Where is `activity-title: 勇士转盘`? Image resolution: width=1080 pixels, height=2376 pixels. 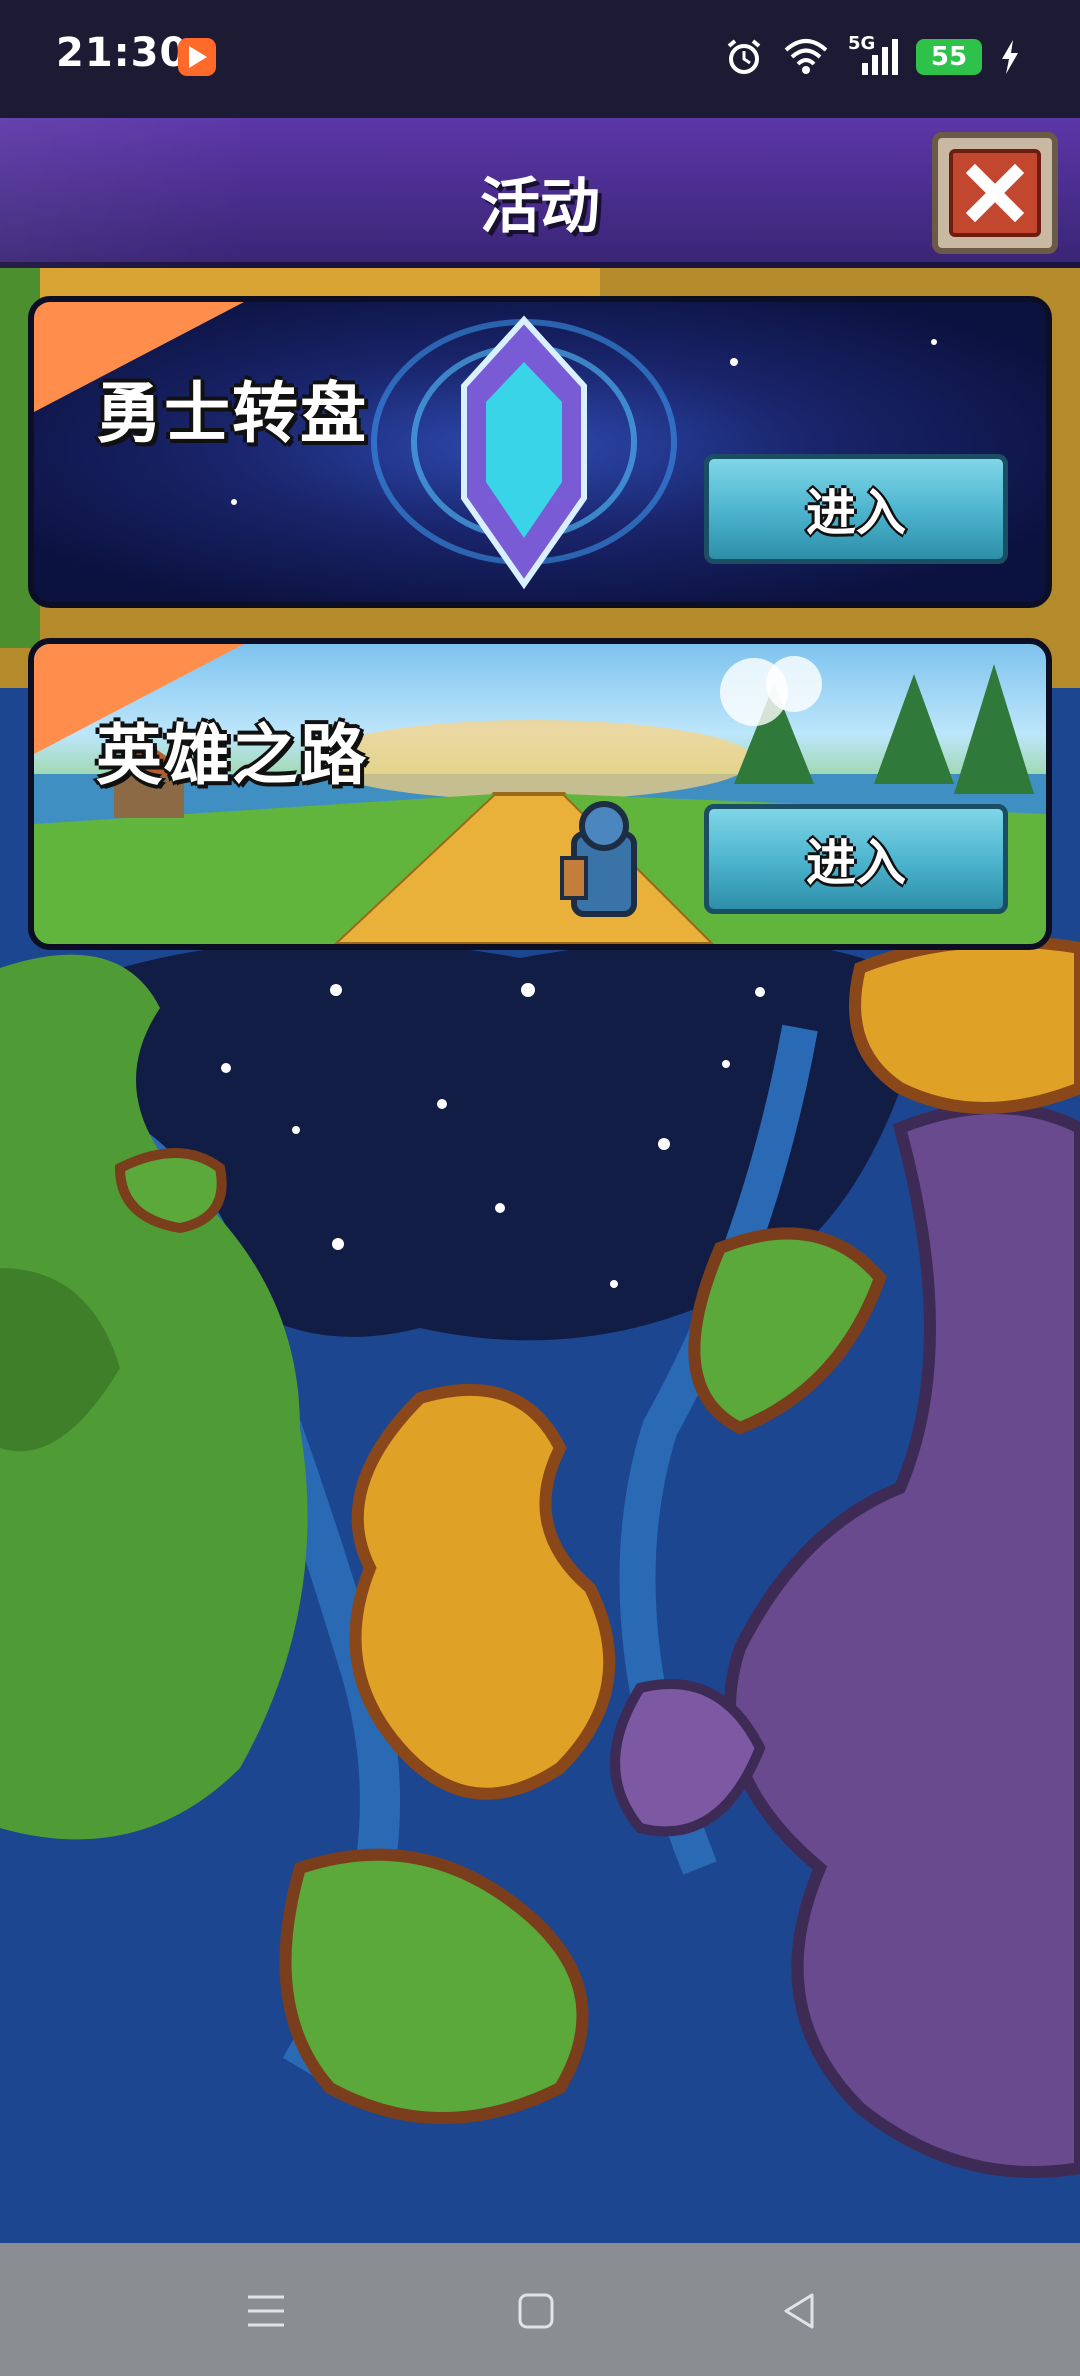 activity-title: 勇士转盘 is located at coordinates (232, 413).